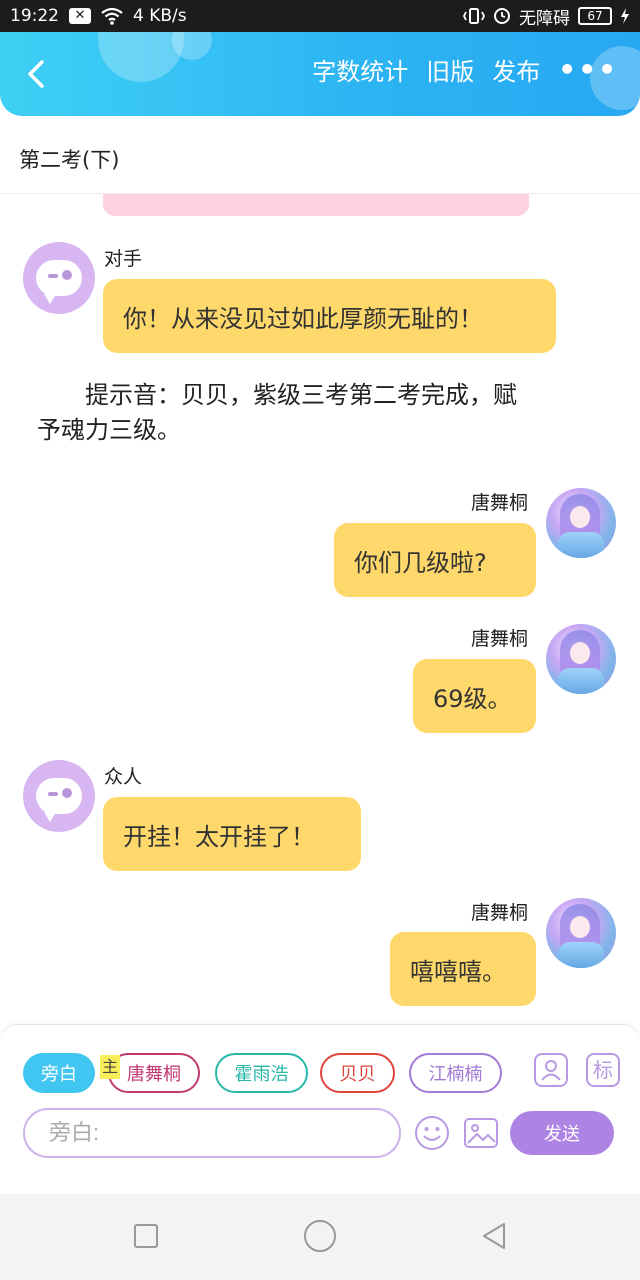 This screenshot has width=640, height=1280. Describe the element at coordinates (463, 969) in the screenshot. I see `message-bubble: 嘻嘻嘻。` at that location.